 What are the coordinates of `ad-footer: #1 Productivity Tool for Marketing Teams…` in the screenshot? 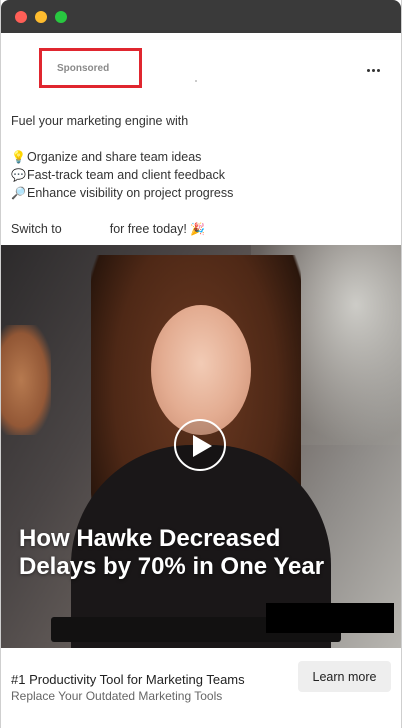 It's located at (201, 688).